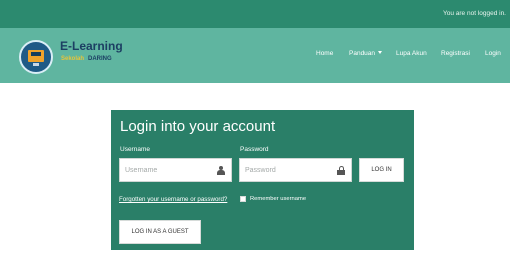 This screenshot has height=256, width=510. Describe the element at coordinates (362, 53) in the screenshot. I see `nav-panduan-label: Panduan` at that location.